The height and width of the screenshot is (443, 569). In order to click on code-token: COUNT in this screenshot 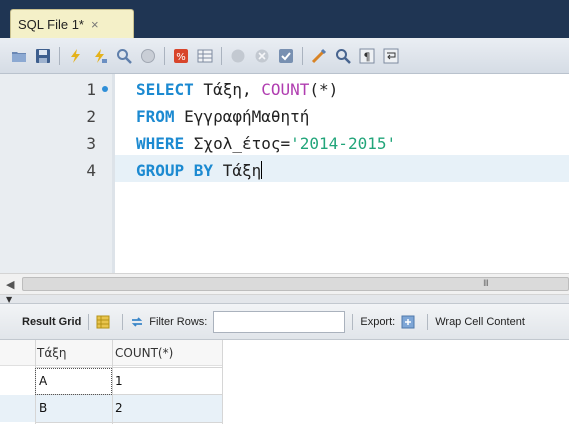, I will do `click(285, 89)`.